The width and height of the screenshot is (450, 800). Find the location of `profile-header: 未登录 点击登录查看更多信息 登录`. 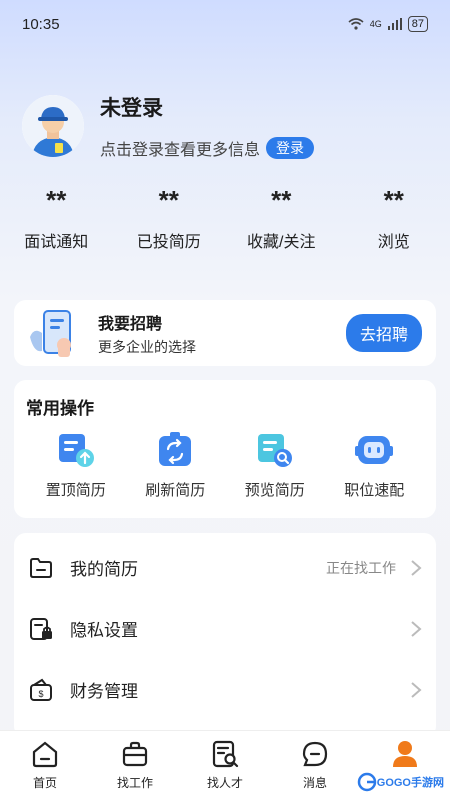

profile-header: 未登录 点击登录查看更多信息 登录 is located at coordinates (168, 126).